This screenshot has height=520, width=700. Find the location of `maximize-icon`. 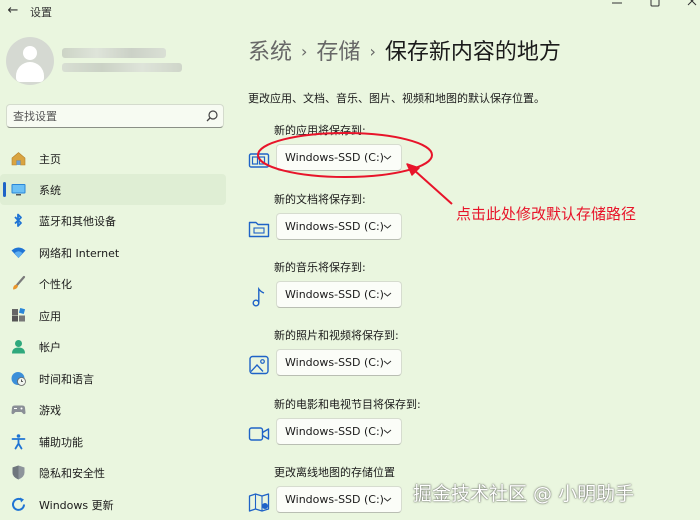

maximize-icon is located at coordinates (655, 3).